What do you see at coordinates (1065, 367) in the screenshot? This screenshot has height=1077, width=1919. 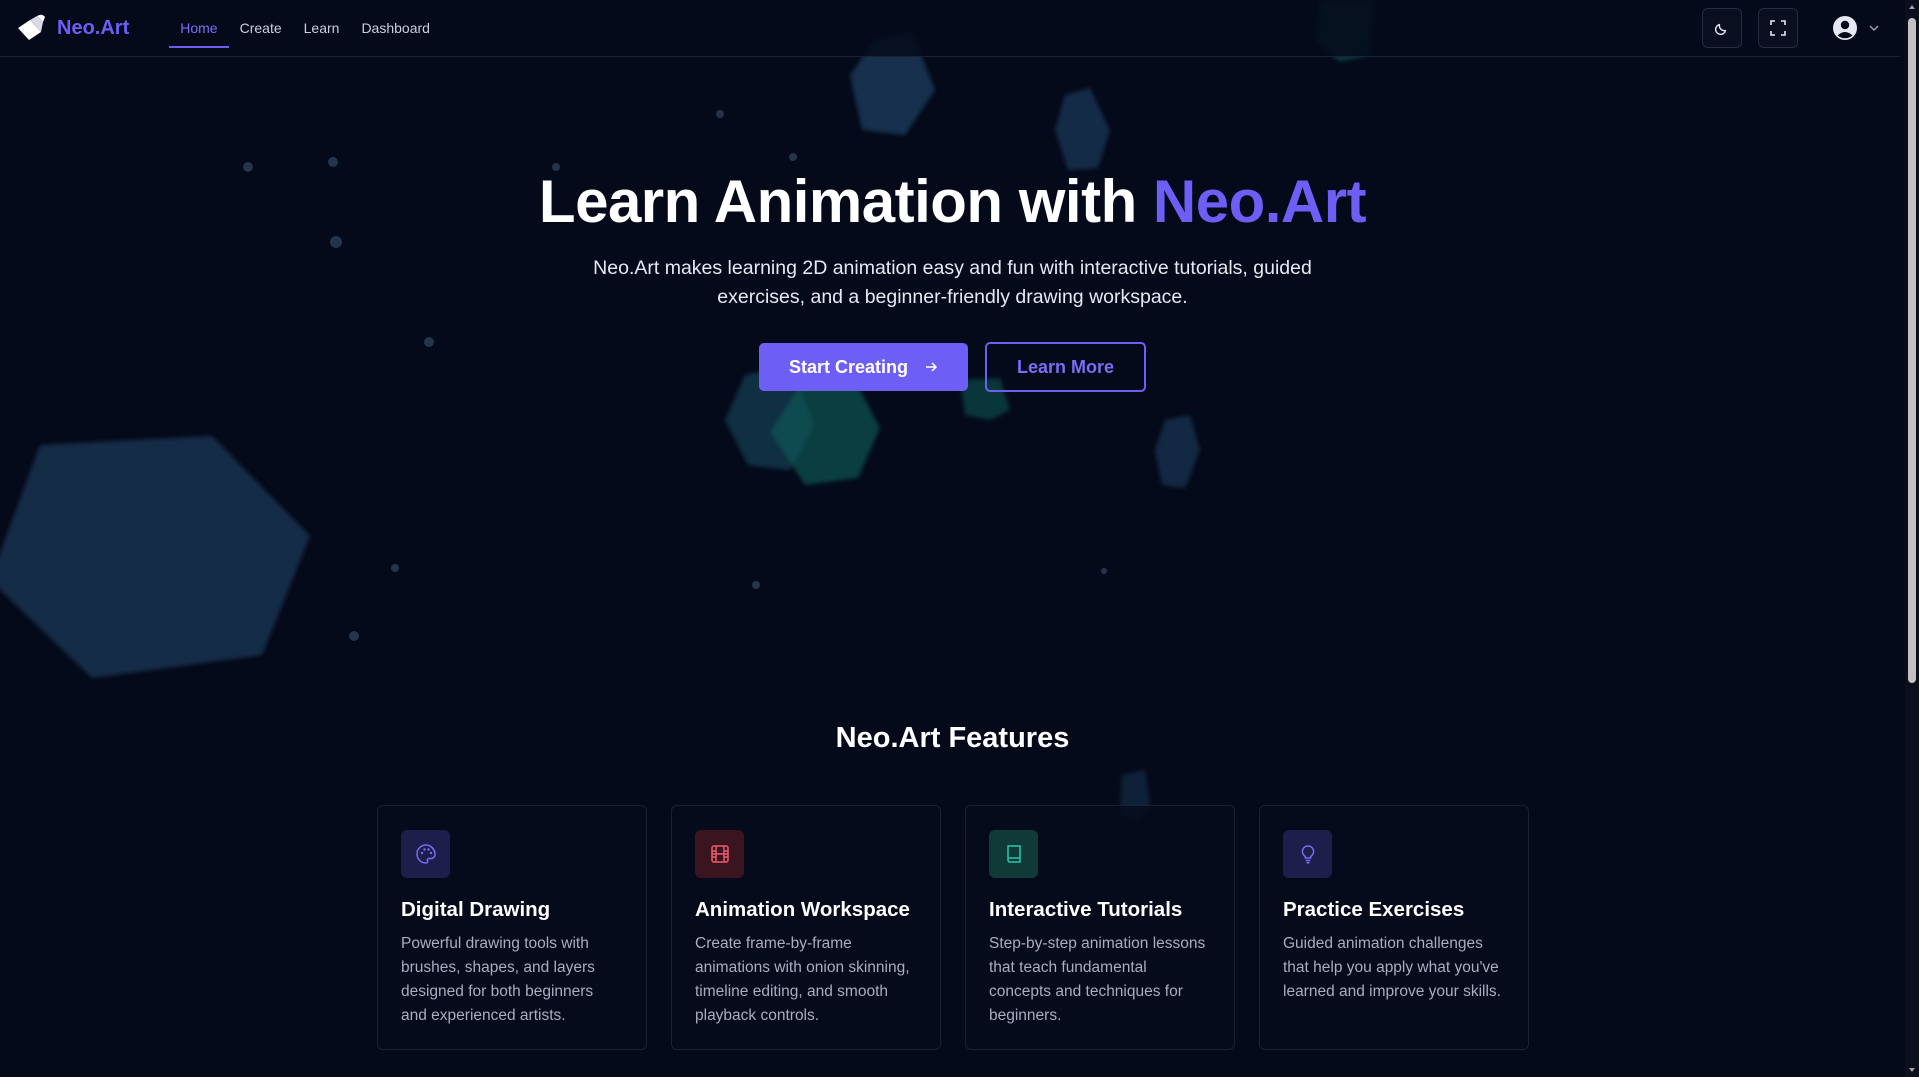 I see `learn-more-button: Learn More` at bounding box center [1065, 367].